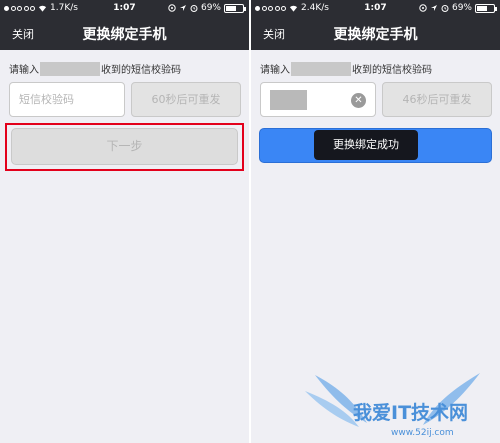 The width and height of the screenshot is (500, 443). I want to click on clear-icon: ✕, so click(358, 100).